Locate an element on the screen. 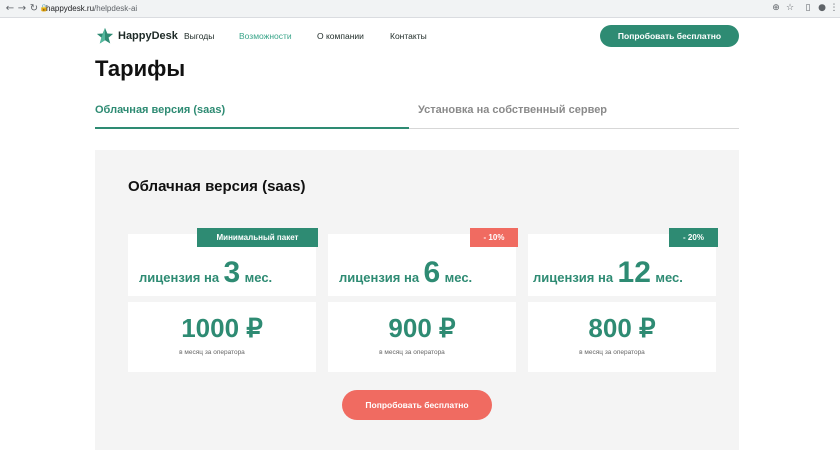  url-path: /helpdesk-ai is located at coordinates (116, 8).